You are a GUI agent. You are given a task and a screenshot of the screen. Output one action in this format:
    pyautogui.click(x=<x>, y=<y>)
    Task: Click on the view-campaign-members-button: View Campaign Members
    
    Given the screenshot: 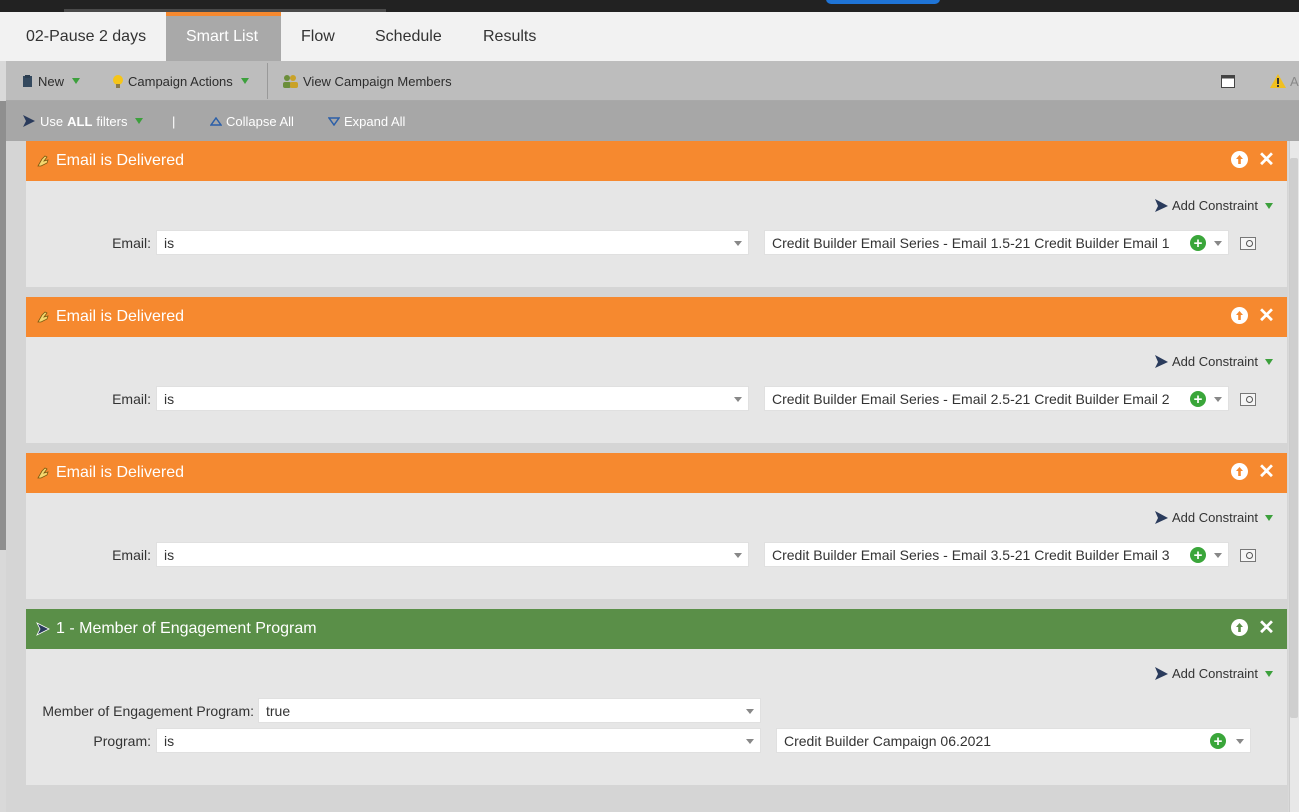 What is the action you would take?
    pyautogui.click(x=367, y=81)
    